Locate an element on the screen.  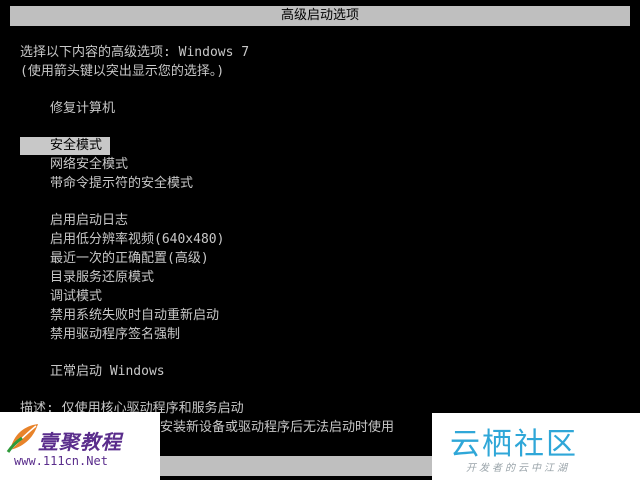
watermark-right-subtitle: 开发者的云中江湖 is located at coordinates (518, 468).